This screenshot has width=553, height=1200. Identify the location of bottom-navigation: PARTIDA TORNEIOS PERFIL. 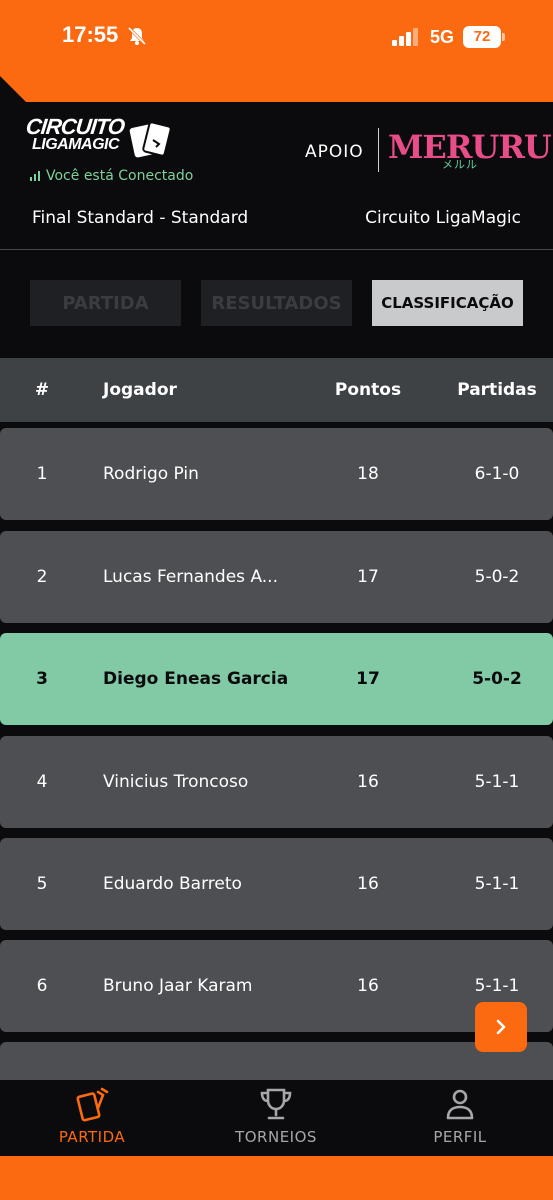
(276, 1118).